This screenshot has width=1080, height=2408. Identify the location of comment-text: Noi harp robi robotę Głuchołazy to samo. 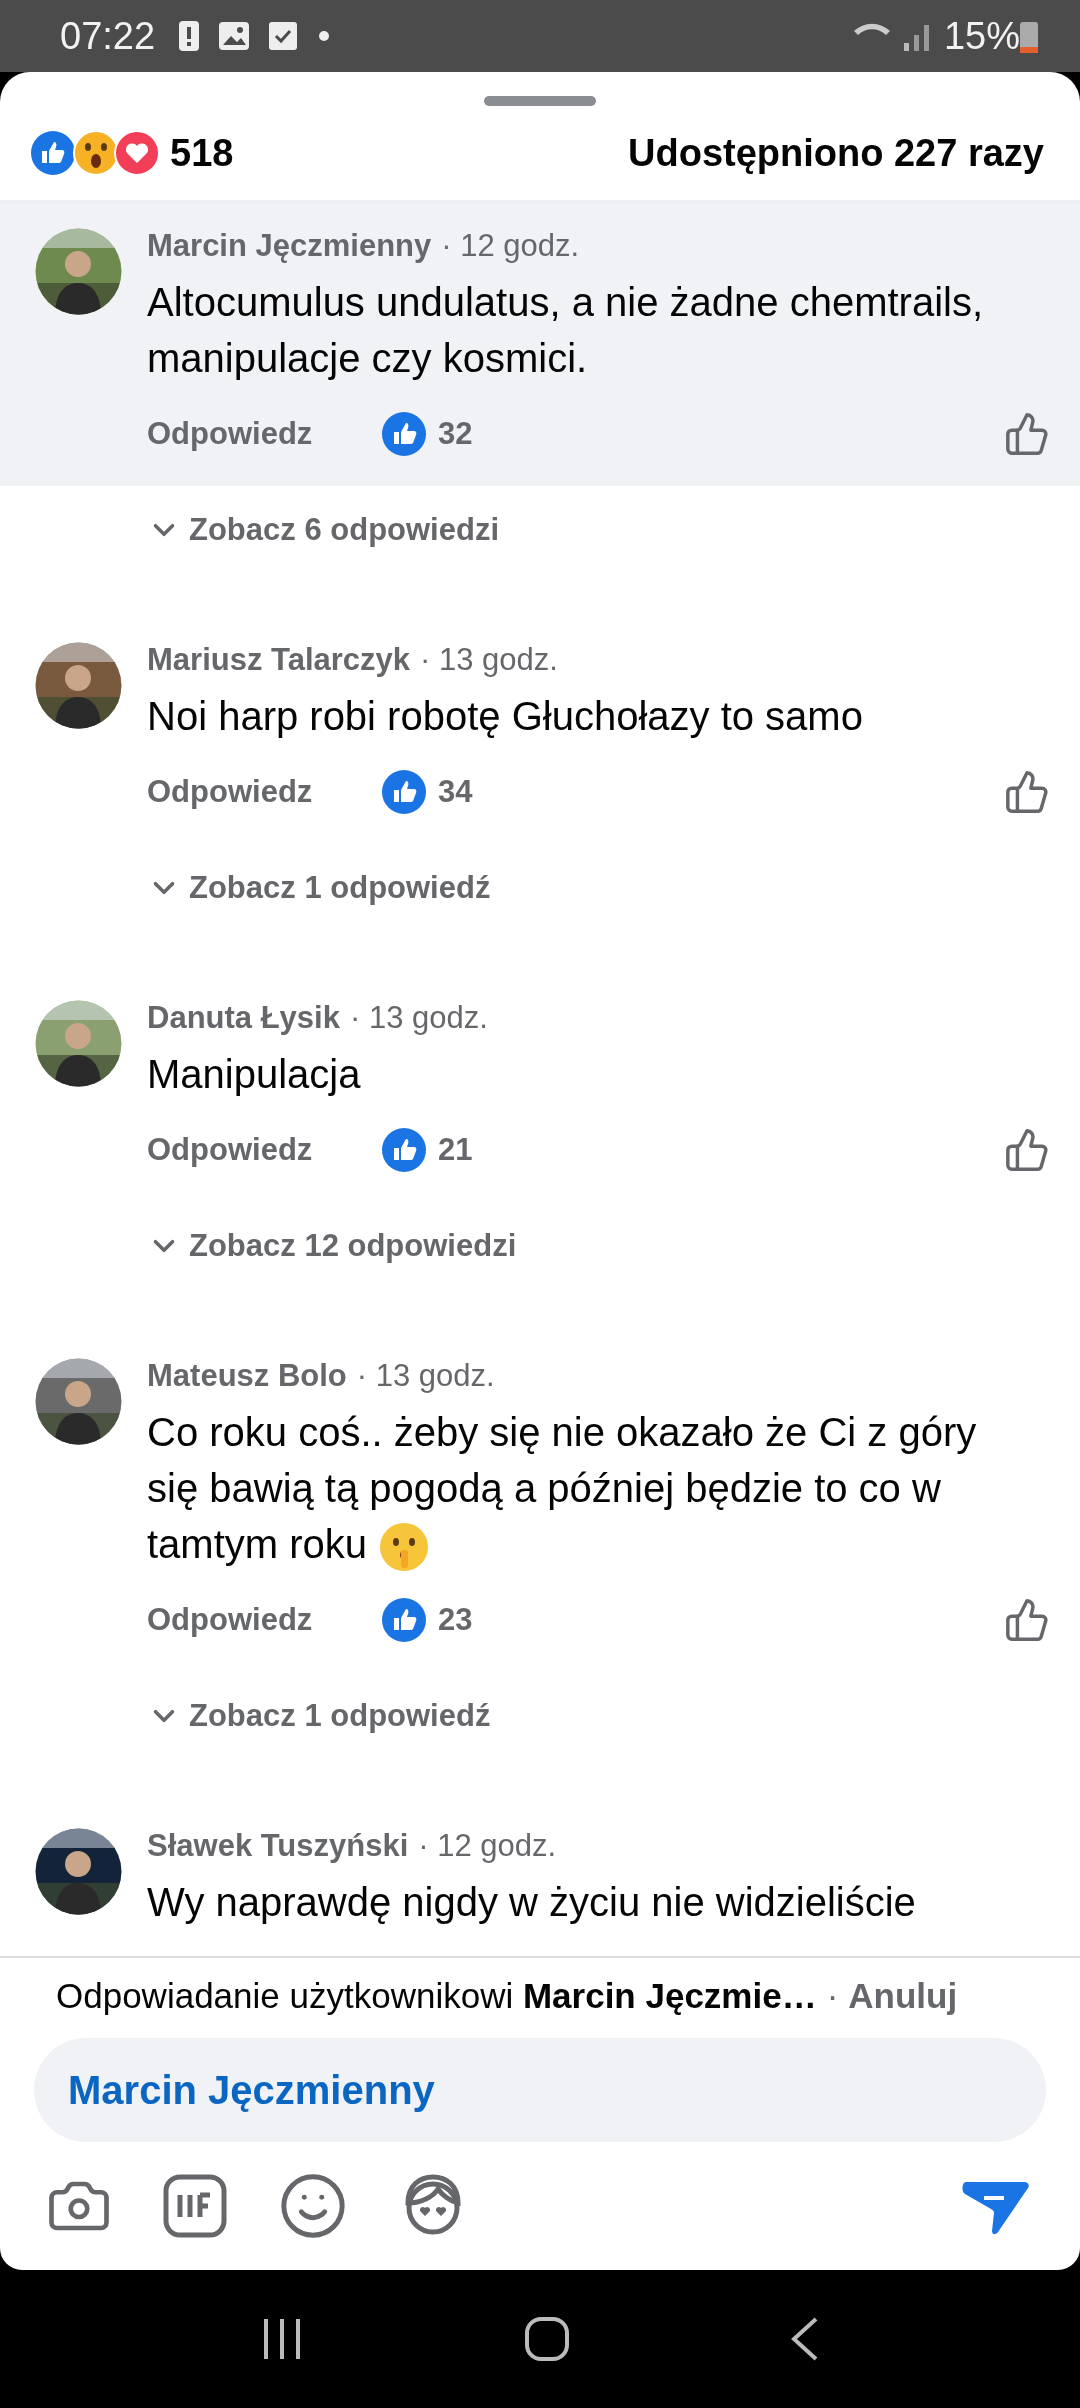
(505, 716).